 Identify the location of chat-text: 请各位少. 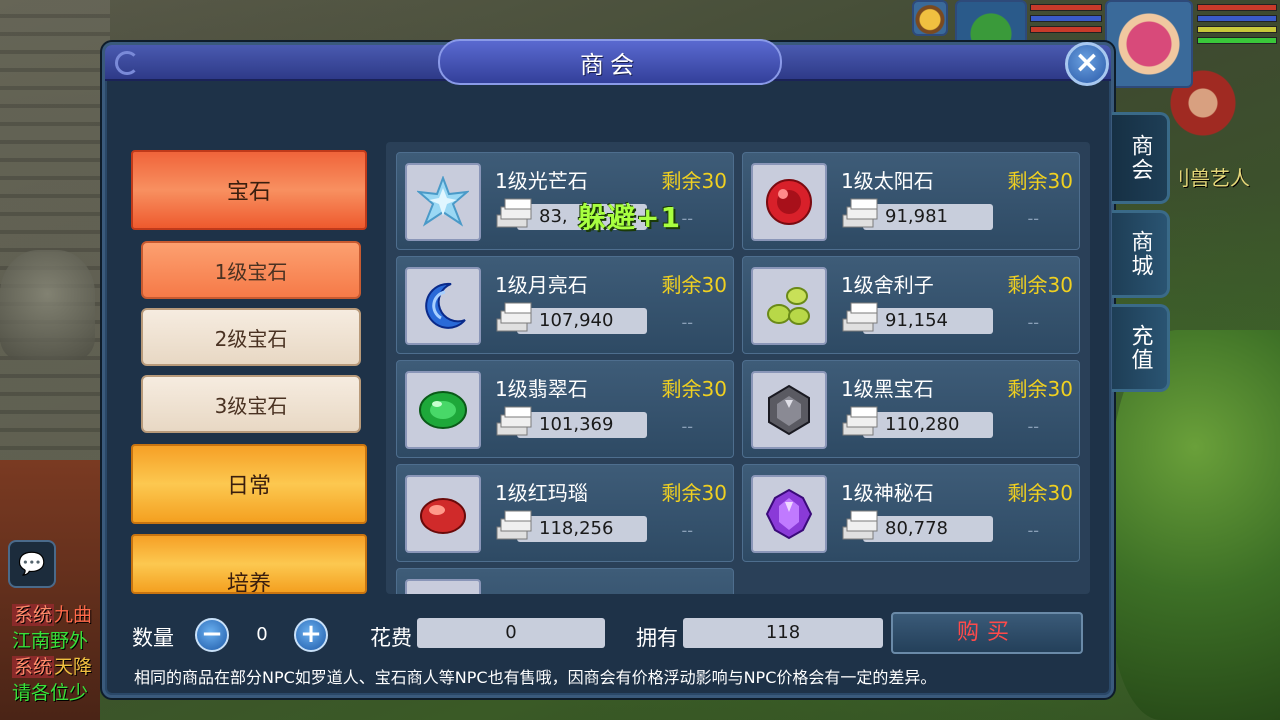
(50, 693).